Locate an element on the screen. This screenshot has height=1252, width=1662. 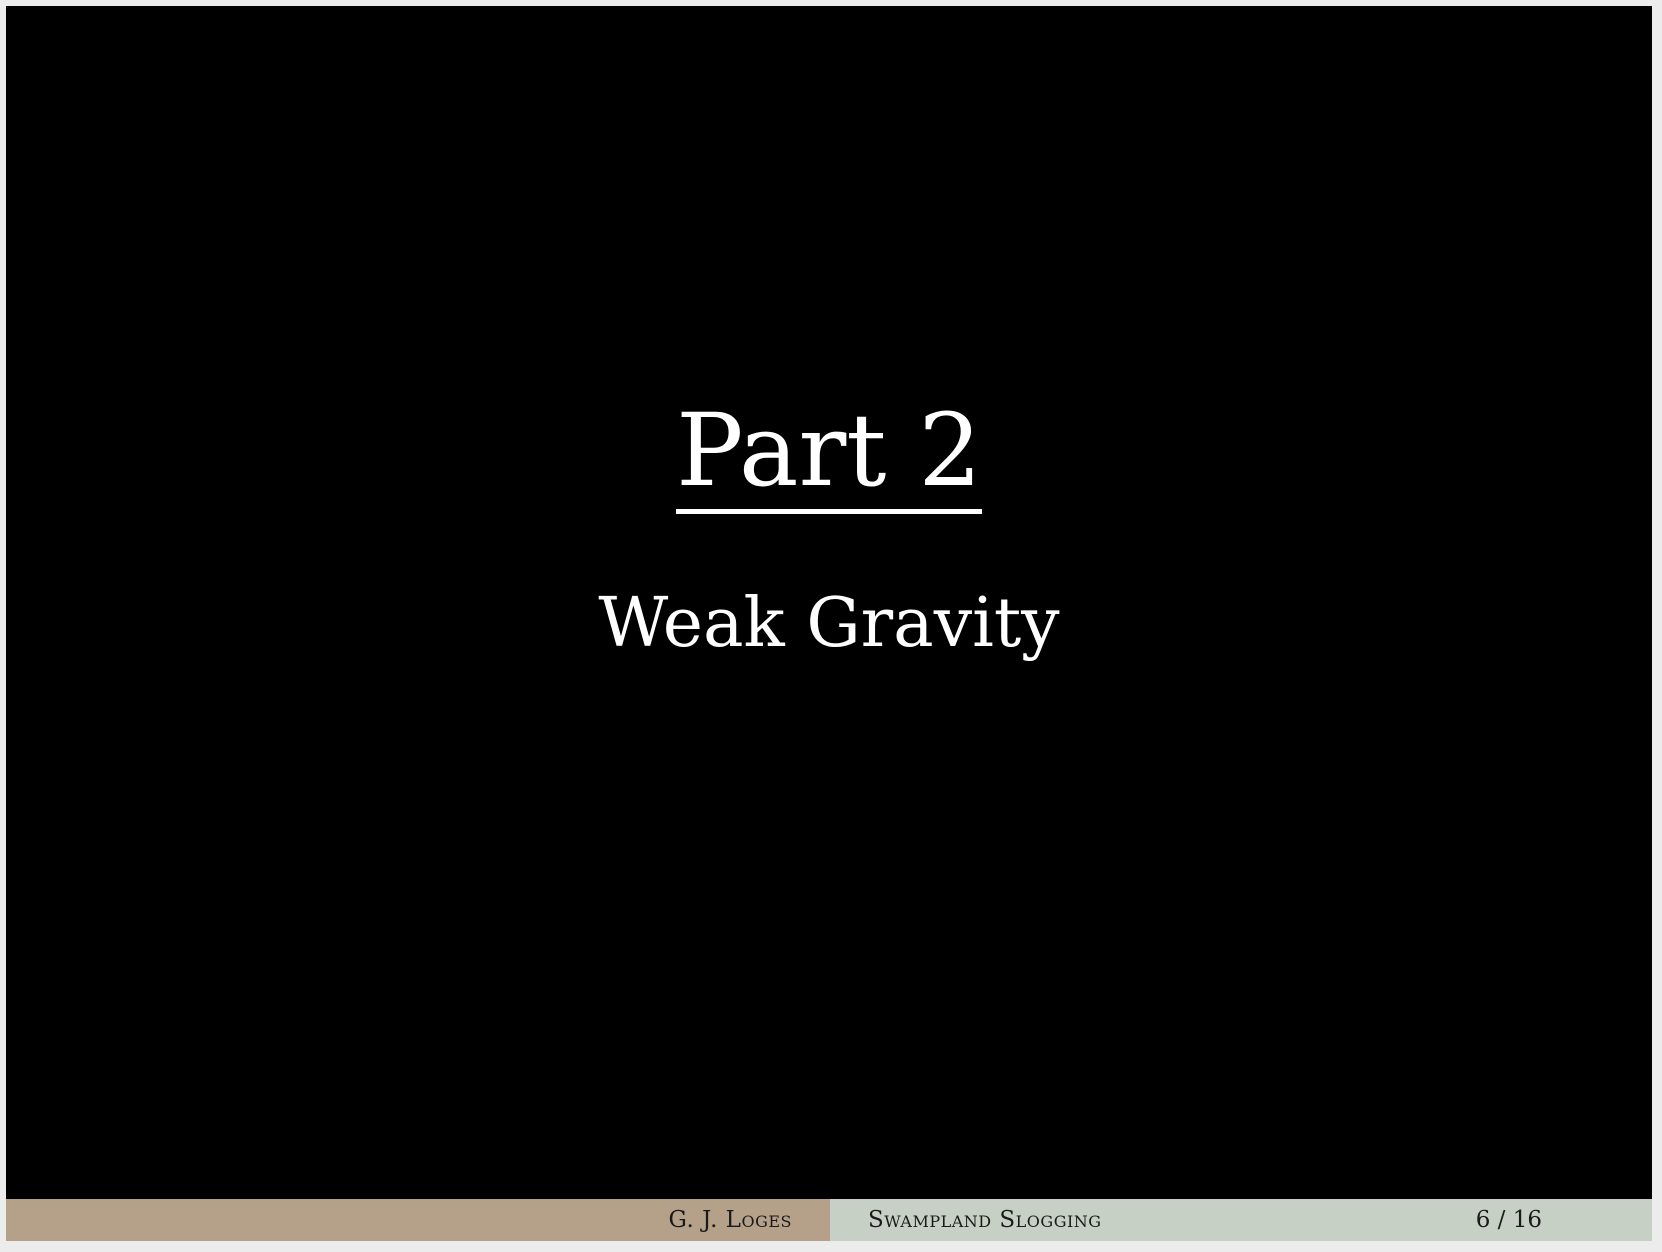
footer-title-block: Swampland Slogging 6 / 16 is located at coordinates (1241, 1220).